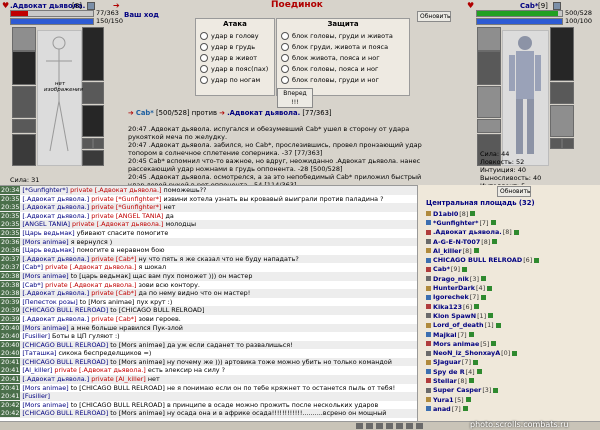 This screenshot has height=430, width=600. What do you see at coordinates (345, 57) in the screenshot?
I see `defense-option: блок живота, пояса и ног` at bounding box center [345, 57].